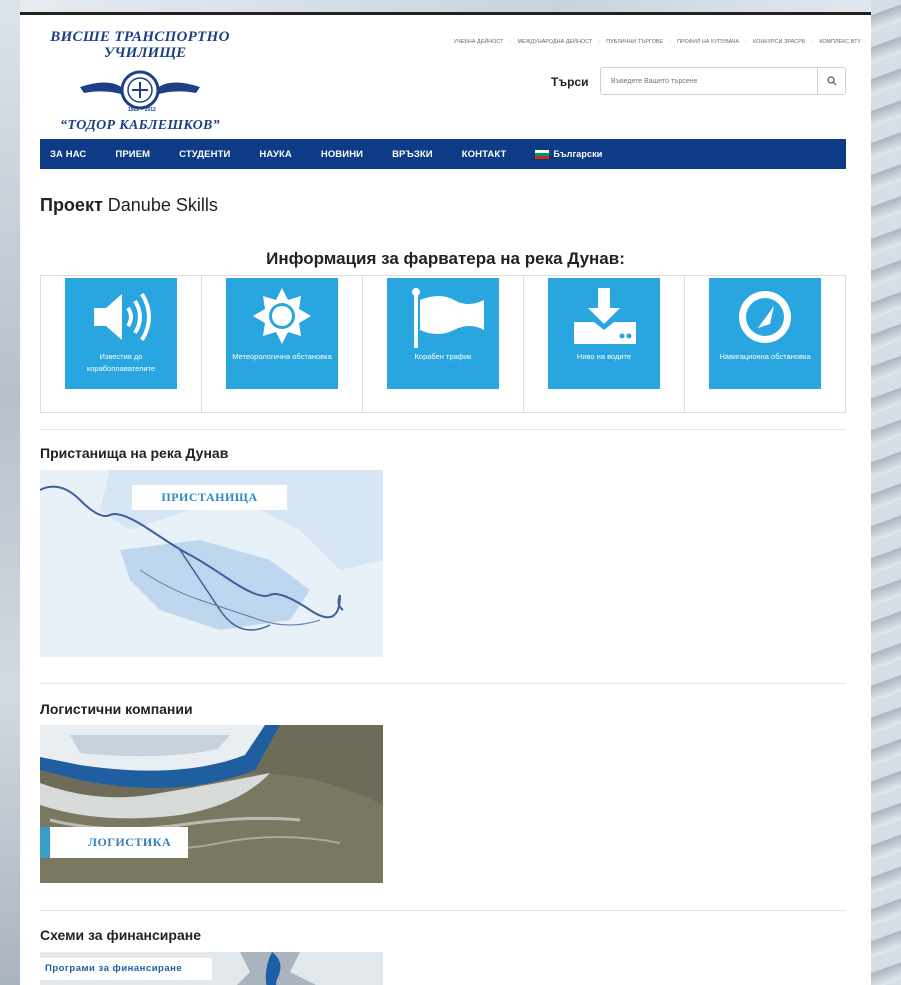 This screenshot has width=901, height=985. Describe the element at coordinates (443, 356) in the screenshot. I see `tile-label: Корабен трафик` at that location.